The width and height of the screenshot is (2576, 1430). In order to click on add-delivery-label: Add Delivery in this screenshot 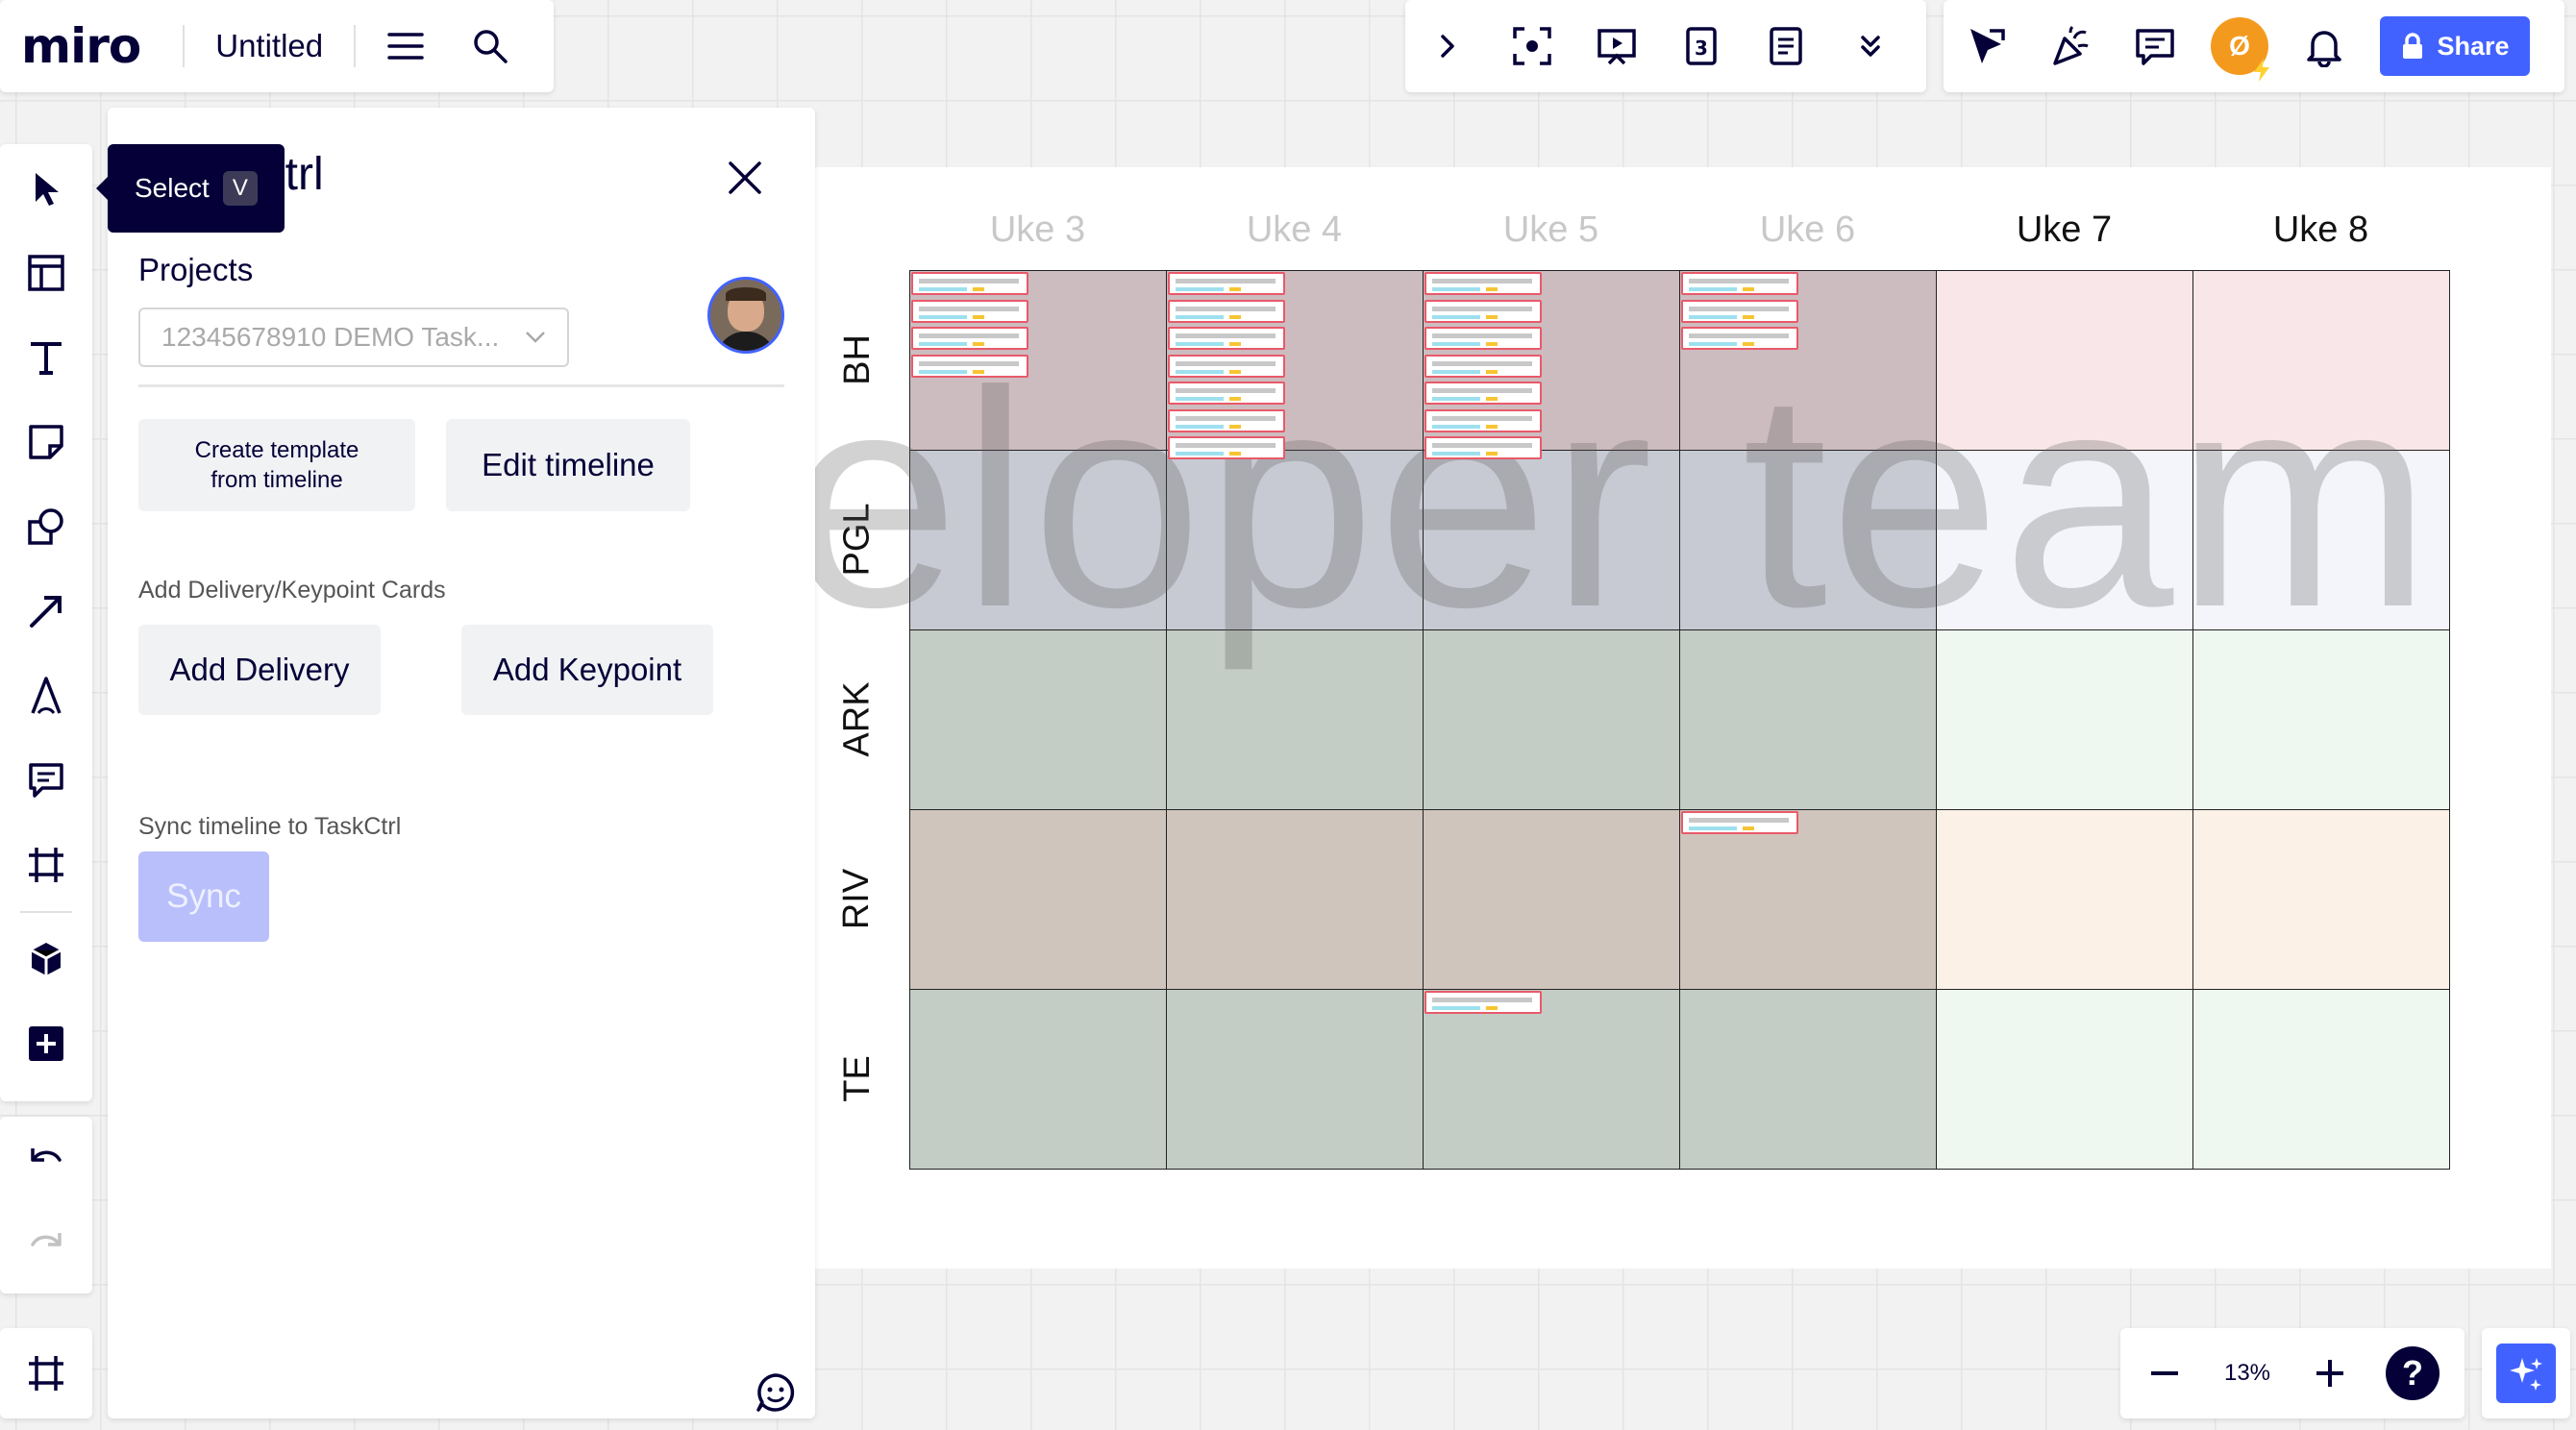, I will do `click(259, 669)`.